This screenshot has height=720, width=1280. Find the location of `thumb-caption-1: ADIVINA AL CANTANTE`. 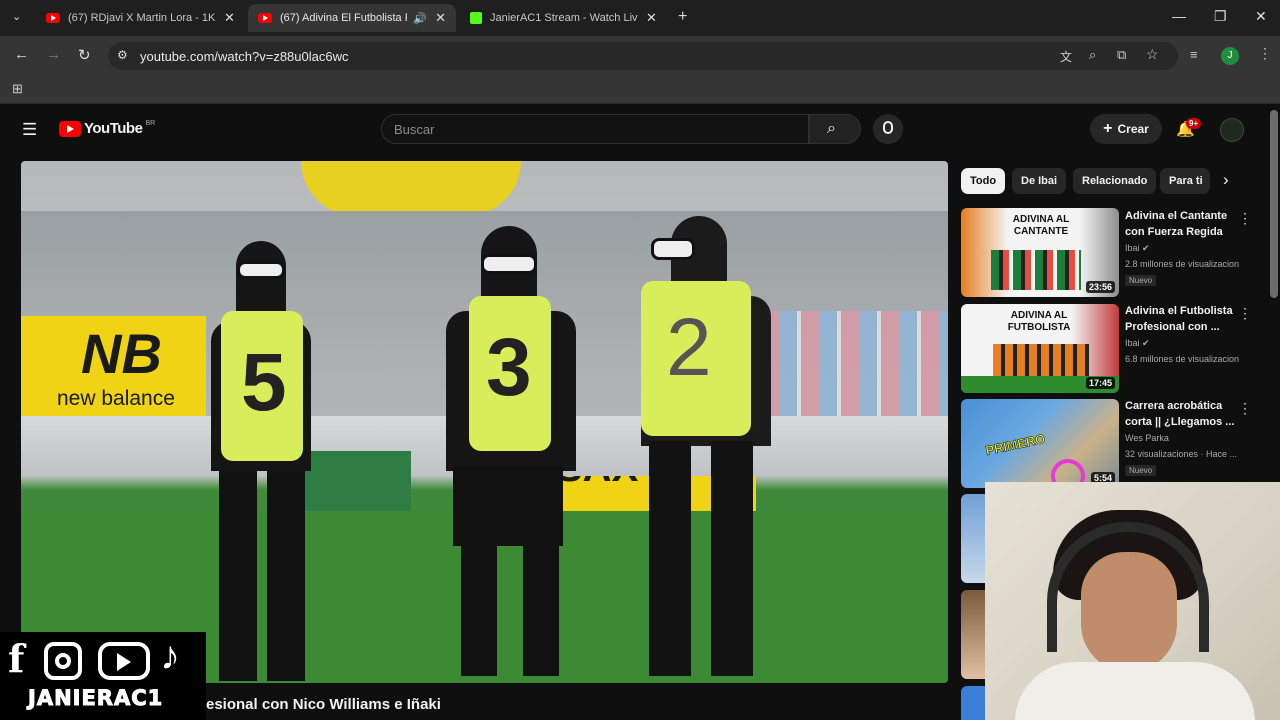

thumb-caption-1: ADIVINA AL CANTANTE is located at coordinates (1041, 225).